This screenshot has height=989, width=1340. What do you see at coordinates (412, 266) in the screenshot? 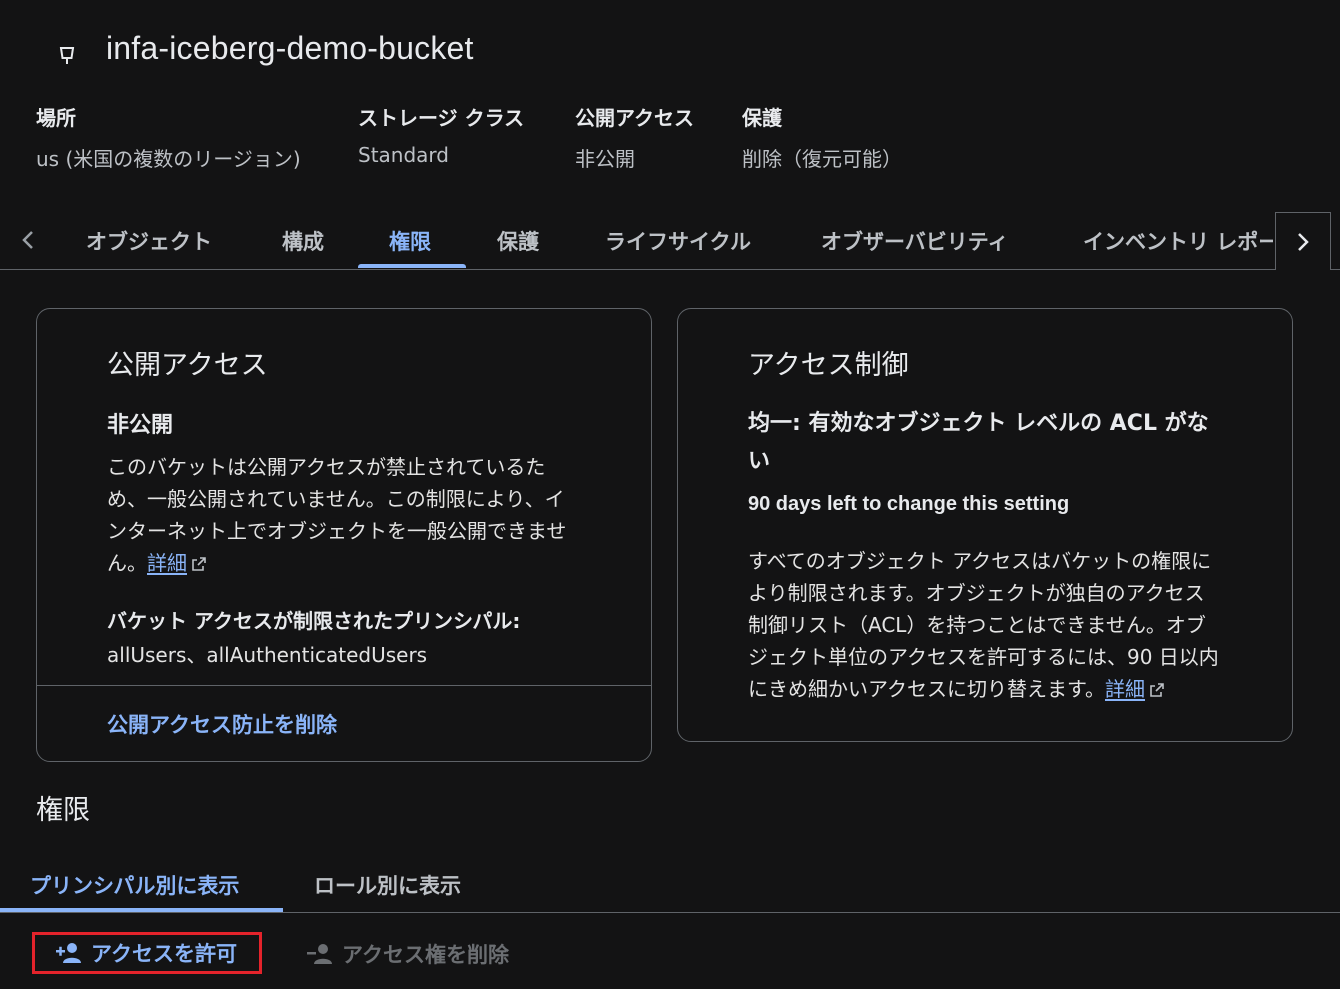
I see `active-tab-indicator` at bounding box center [412, 266].